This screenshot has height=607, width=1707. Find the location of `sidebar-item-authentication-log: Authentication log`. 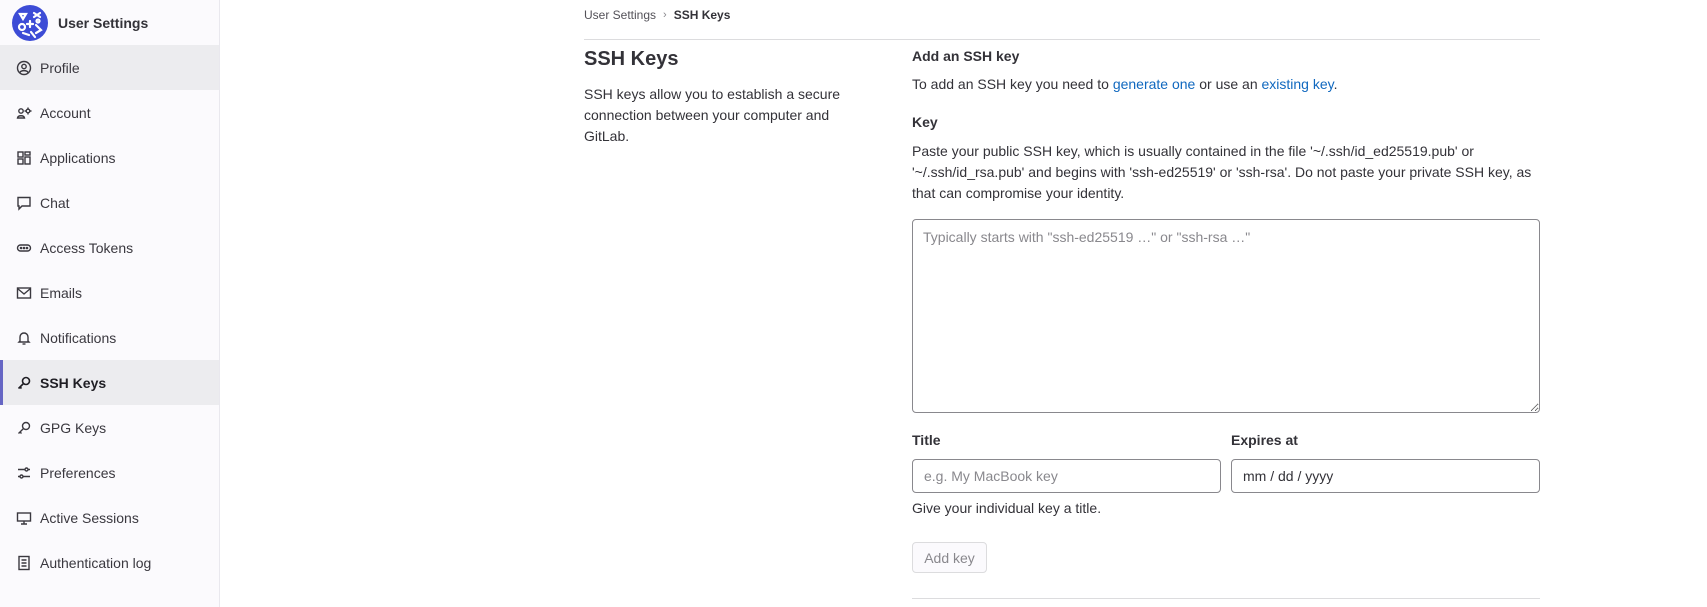

sidebar-item-authentication-log: Authentication log is located at coordinates (109, 562).